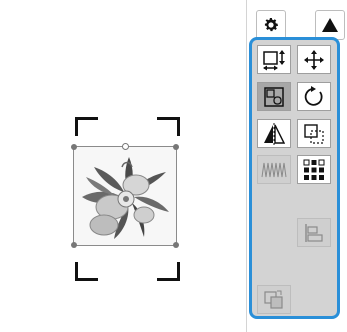 Image resolution: width=347 pixels, height=332 pixels. I want to click on frame-corner-bottom-right, so click(168, 271).